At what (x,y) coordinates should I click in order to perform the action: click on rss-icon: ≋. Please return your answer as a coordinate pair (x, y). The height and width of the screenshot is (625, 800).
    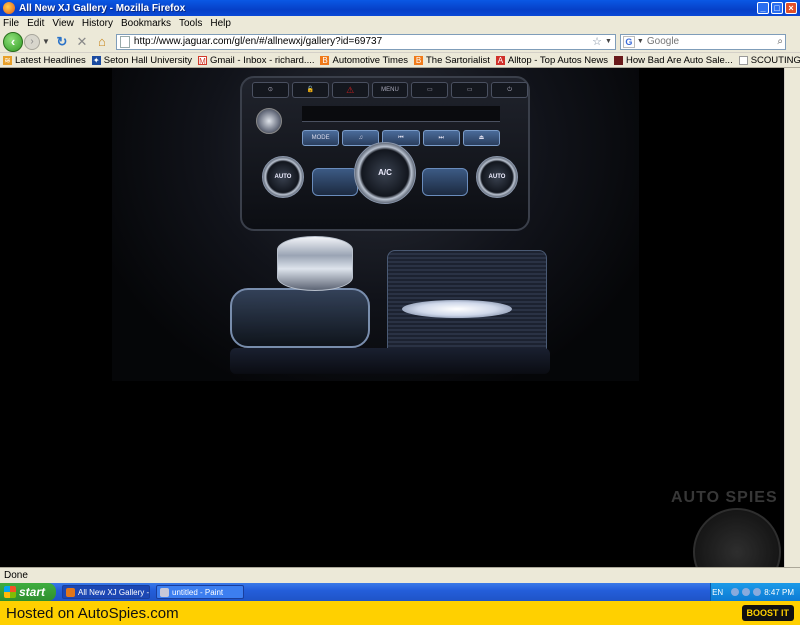
    Looking at the image, I should click on (7, 60).